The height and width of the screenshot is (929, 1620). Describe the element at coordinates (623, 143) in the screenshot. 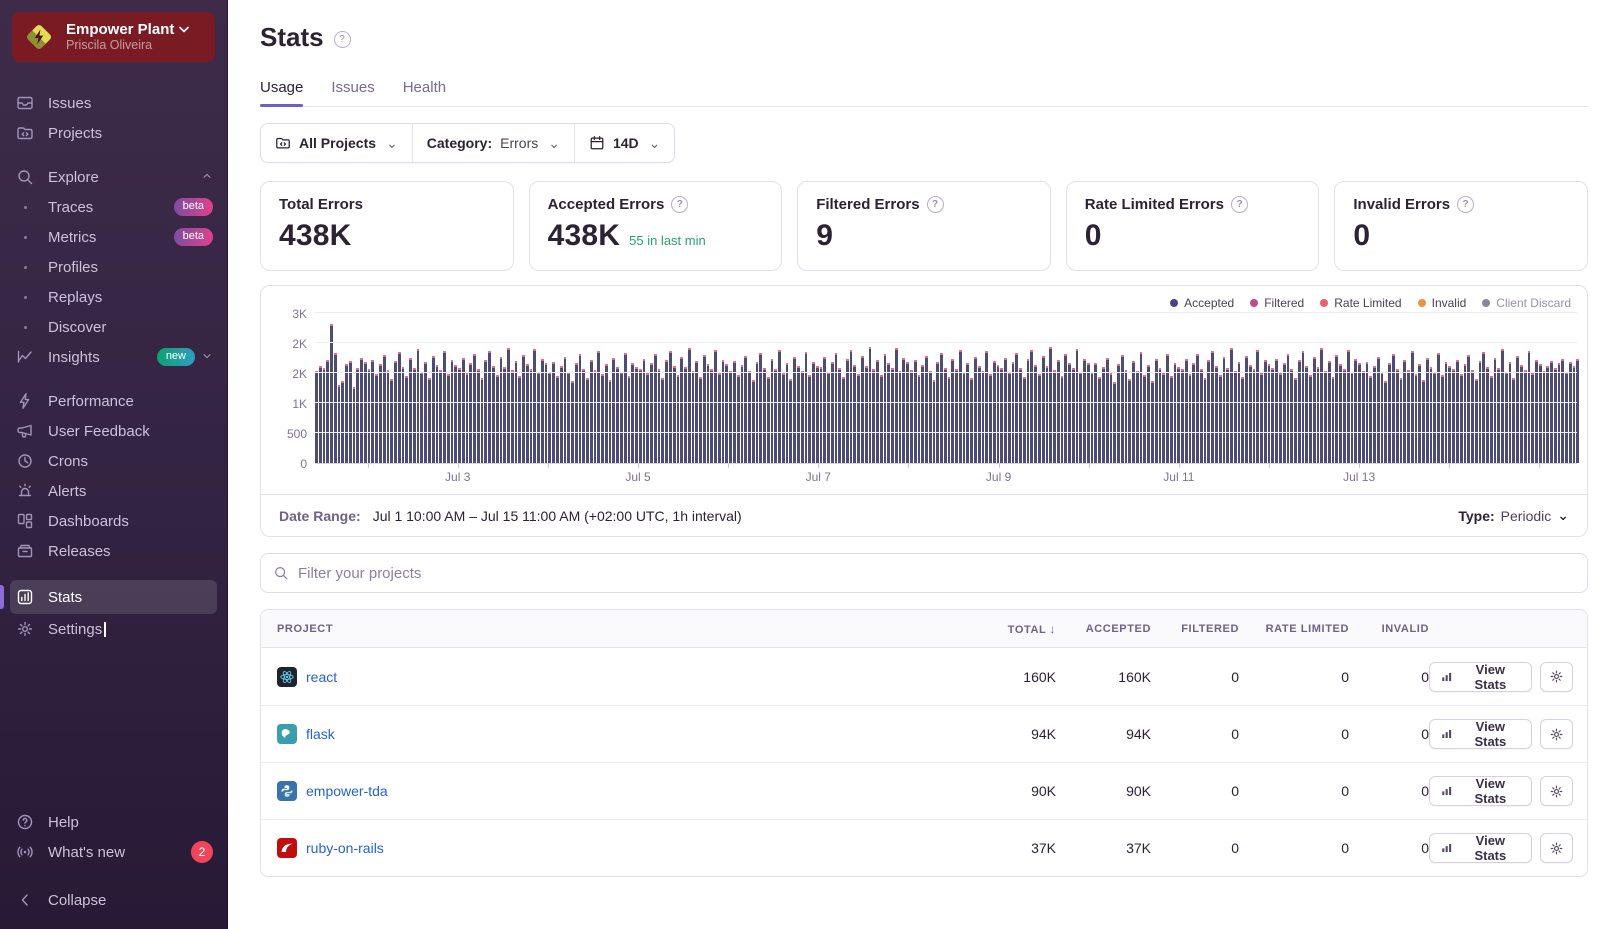

I see `date-range-dropdown: 14D ⌄` at that location.